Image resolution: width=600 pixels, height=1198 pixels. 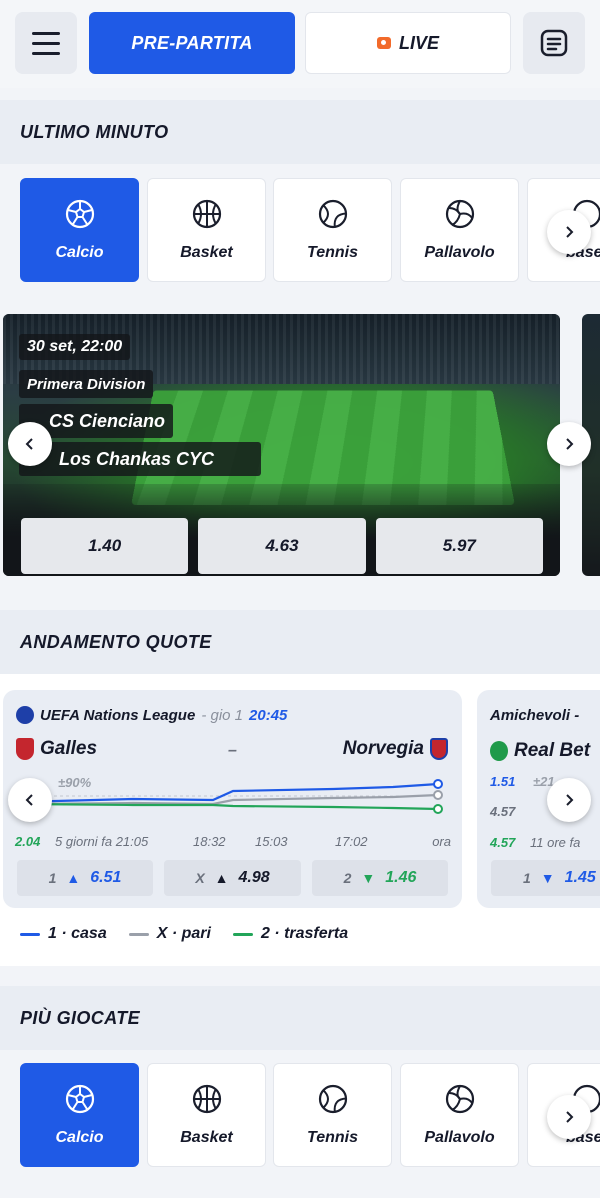 What do you see at coordinates (368, 878) in the screenshot?
I see `arrow-down-icon: ▼` at bounding box center [368, 878].